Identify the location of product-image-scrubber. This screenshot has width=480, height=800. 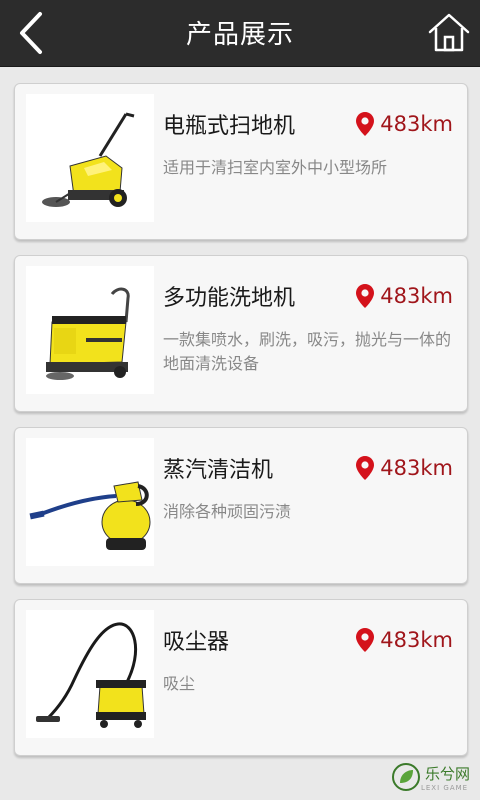
(90, 330).